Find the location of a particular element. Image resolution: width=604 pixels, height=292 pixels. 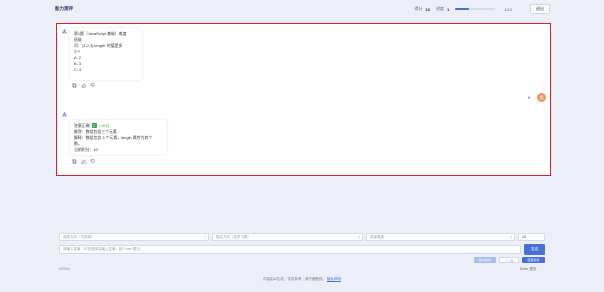

points-earned: +10分 is located at coordinates (104, 125).